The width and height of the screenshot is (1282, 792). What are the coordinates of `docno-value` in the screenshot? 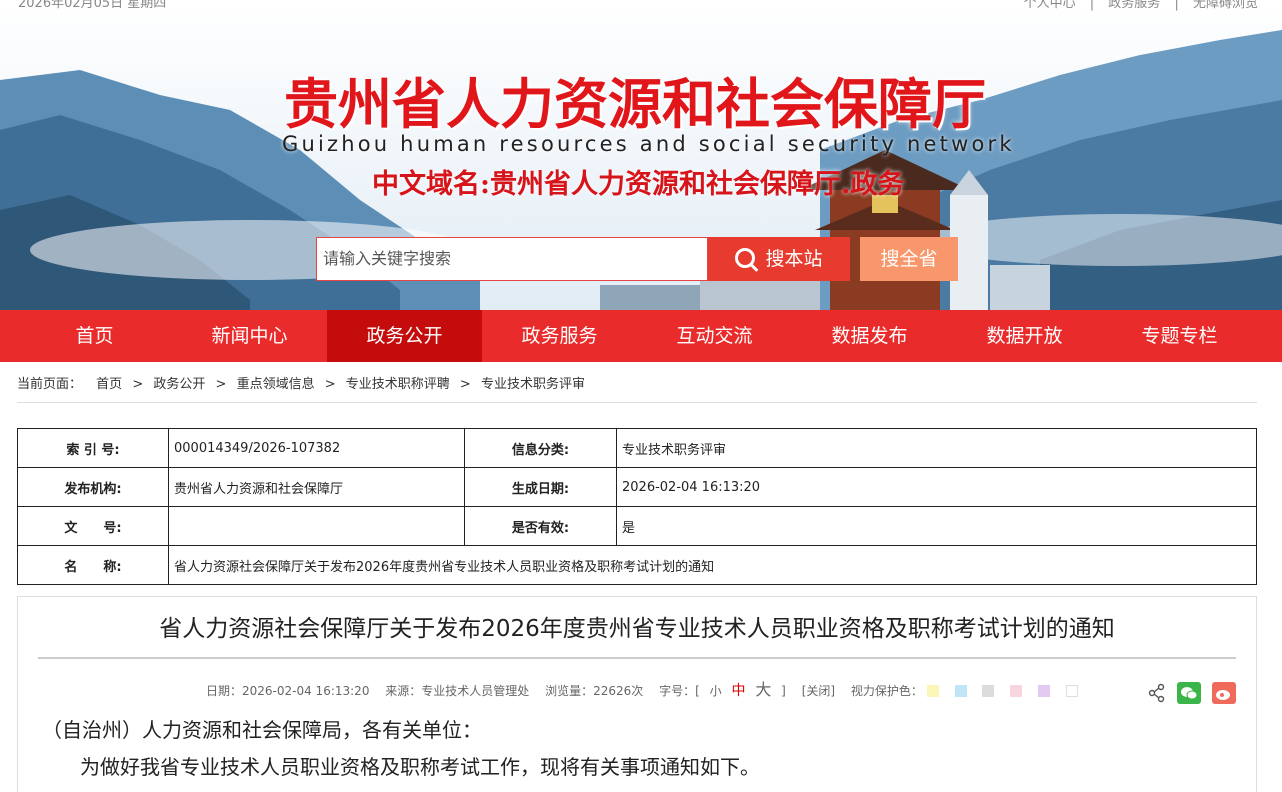 It's located at (316, 526).